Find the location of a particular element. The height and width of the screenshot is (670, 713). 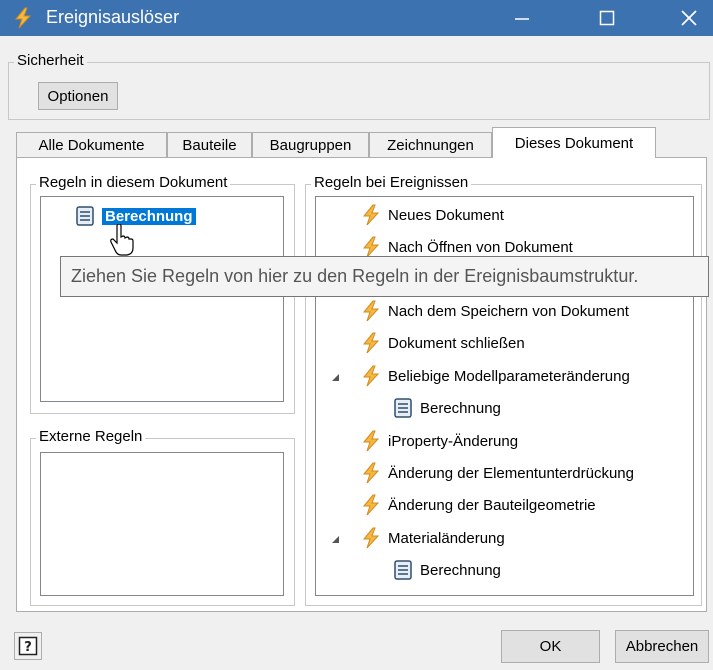

cancel-button: Abbrechen is located at coordinates (662, 646).